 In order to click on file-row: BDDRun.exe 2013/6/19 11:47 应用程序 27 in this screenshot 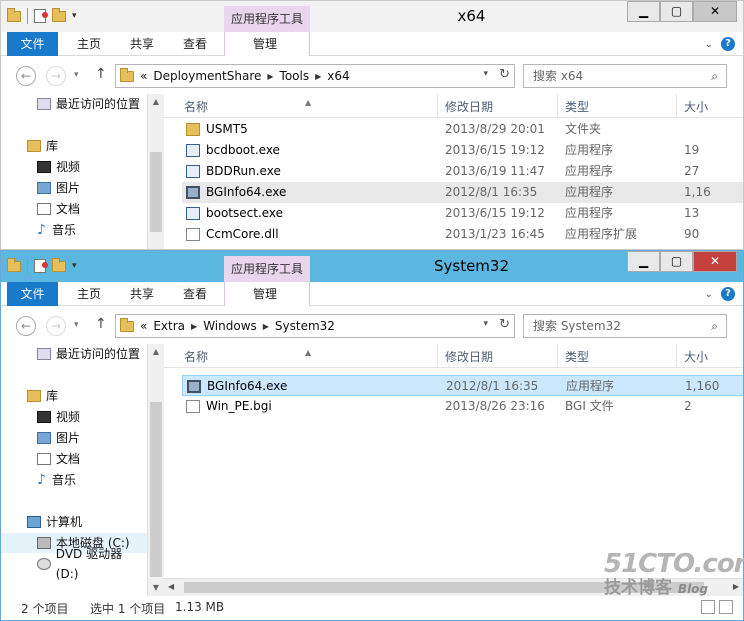, I will do `click(462, 171)`.